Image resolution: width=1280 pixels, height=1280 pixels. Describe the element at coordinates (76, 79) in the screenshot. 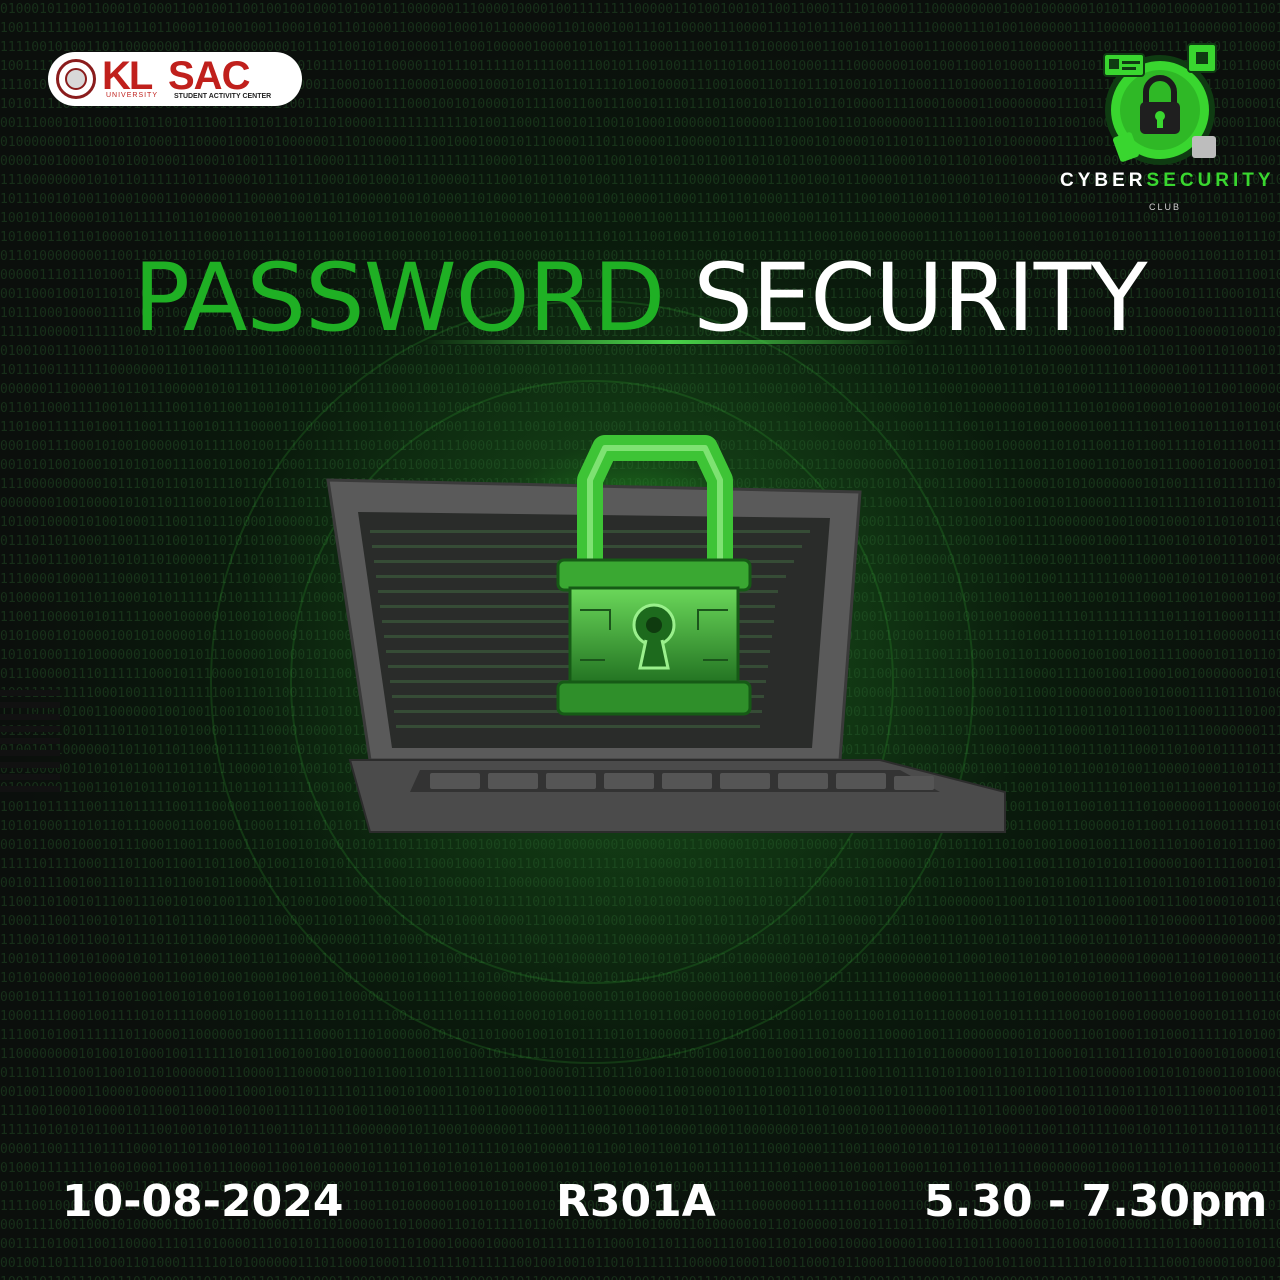

I see `university-seal-icon` at that location.